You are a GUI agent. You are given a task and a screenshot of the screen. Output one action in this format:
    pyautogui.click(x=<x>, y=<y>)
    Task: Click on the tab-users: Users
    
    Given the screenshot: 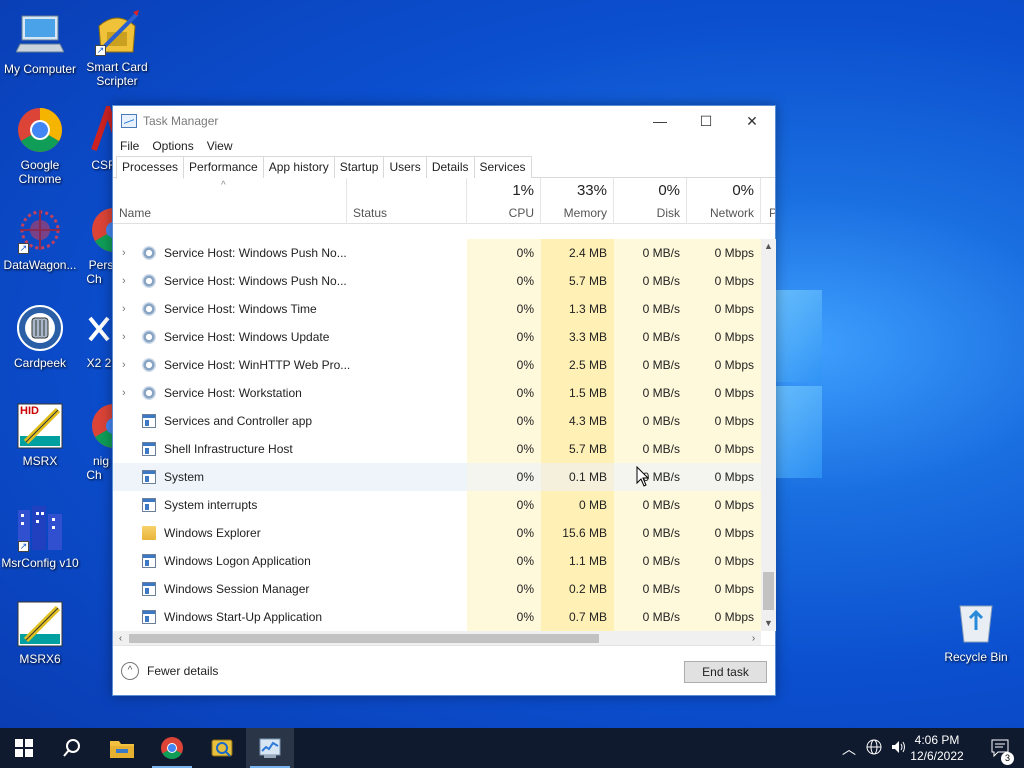 What is the action you would take?
    pyautogui.click(x=405, y=167)
    